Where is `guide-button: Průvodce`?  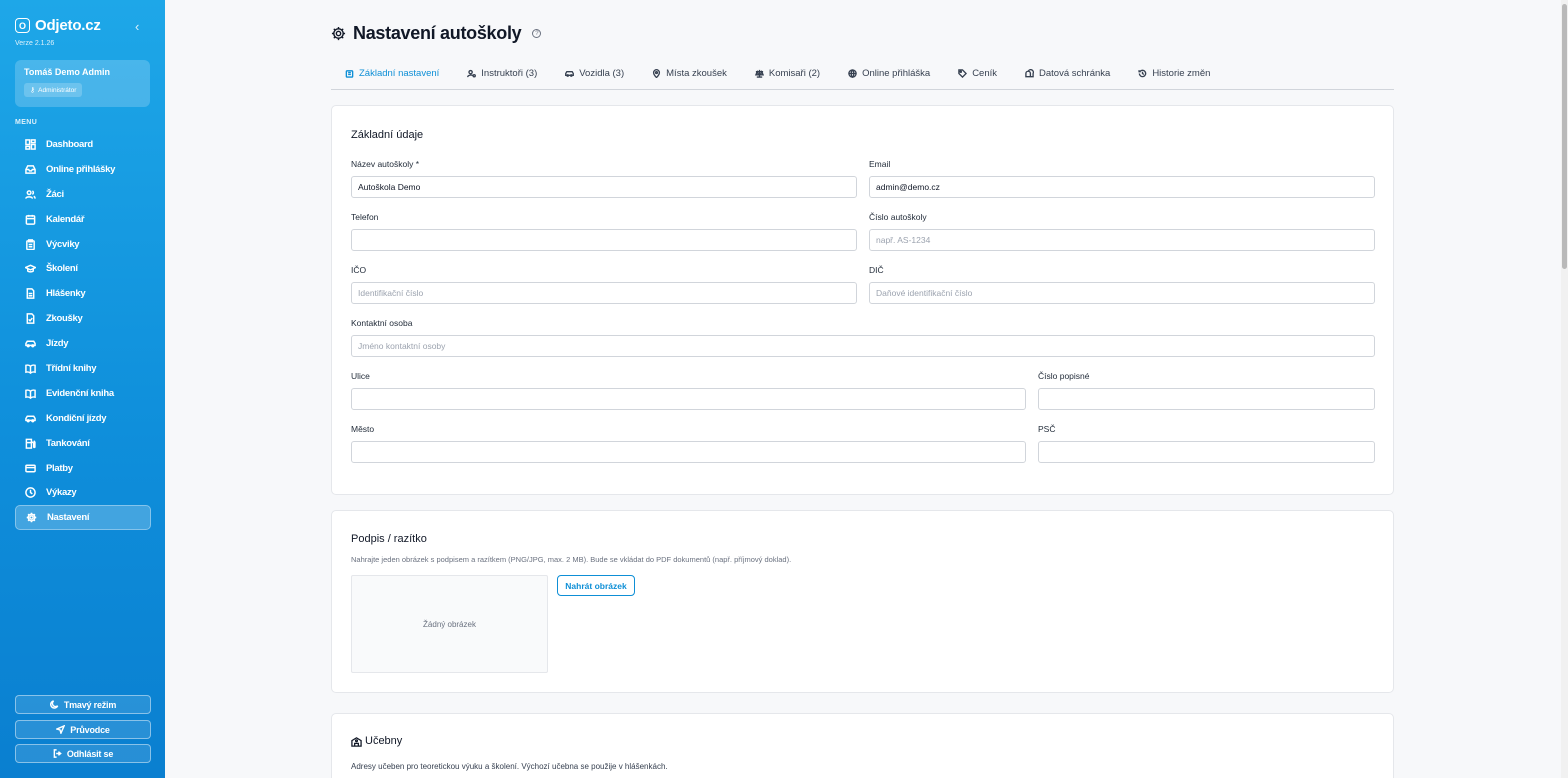
guide-button: Průvodce is located at coordinates (83, 729).